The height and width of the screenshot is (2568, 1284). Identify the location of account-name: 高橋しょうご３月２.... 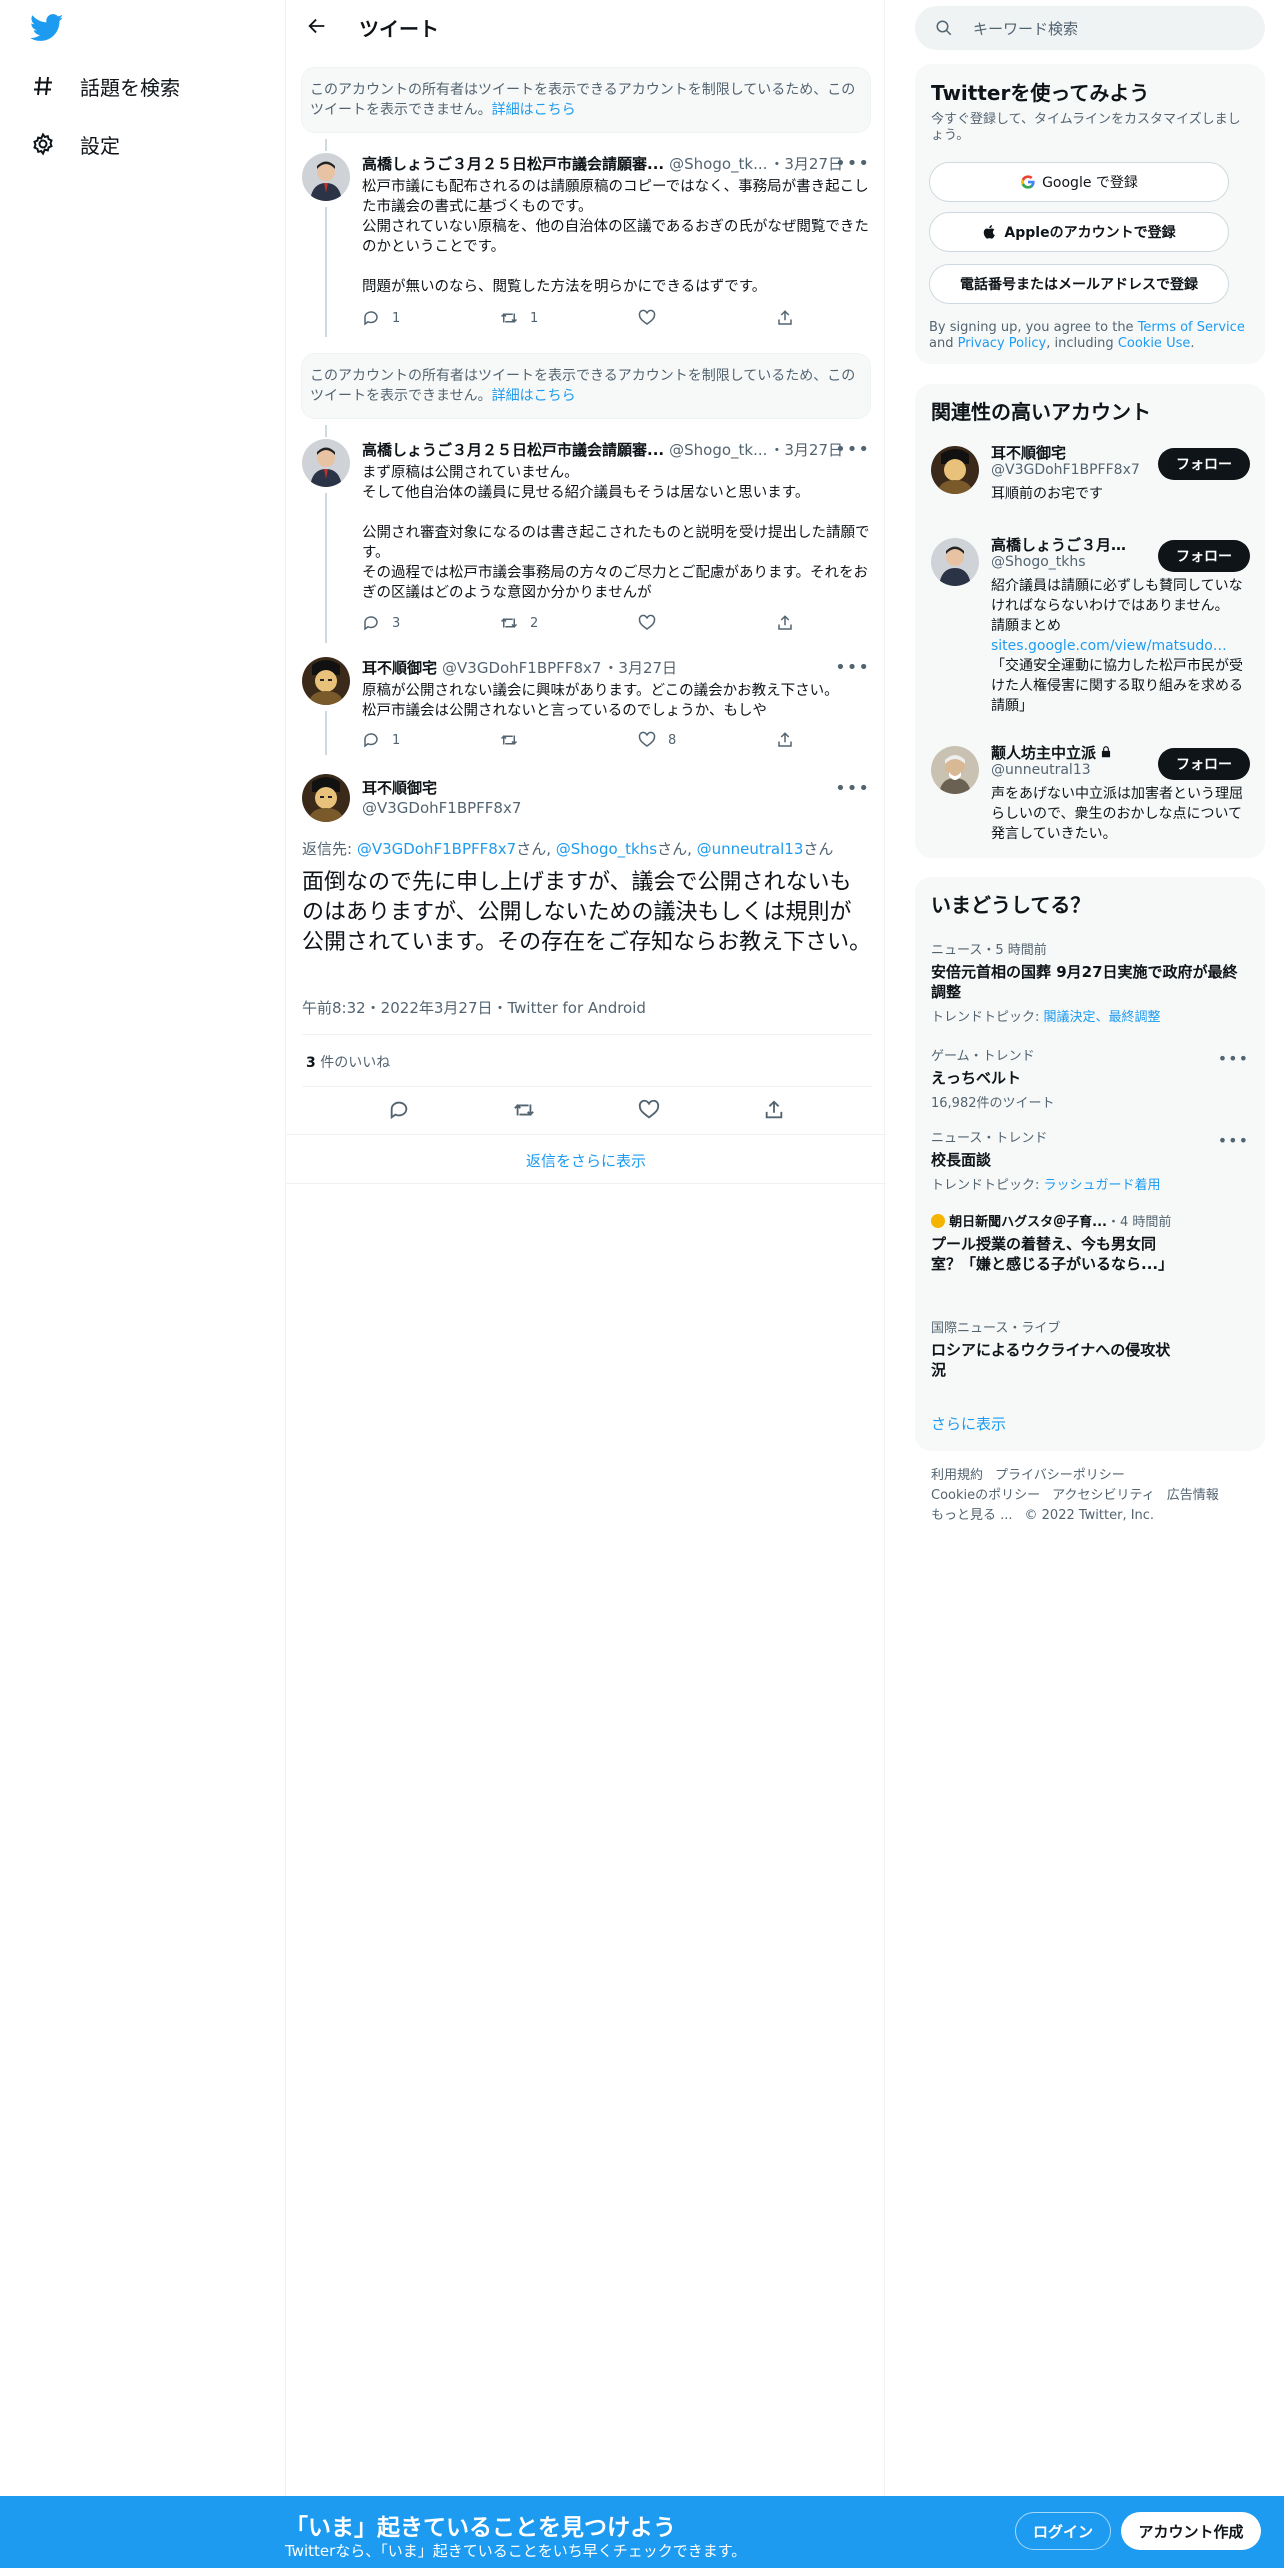
(1066, 544).